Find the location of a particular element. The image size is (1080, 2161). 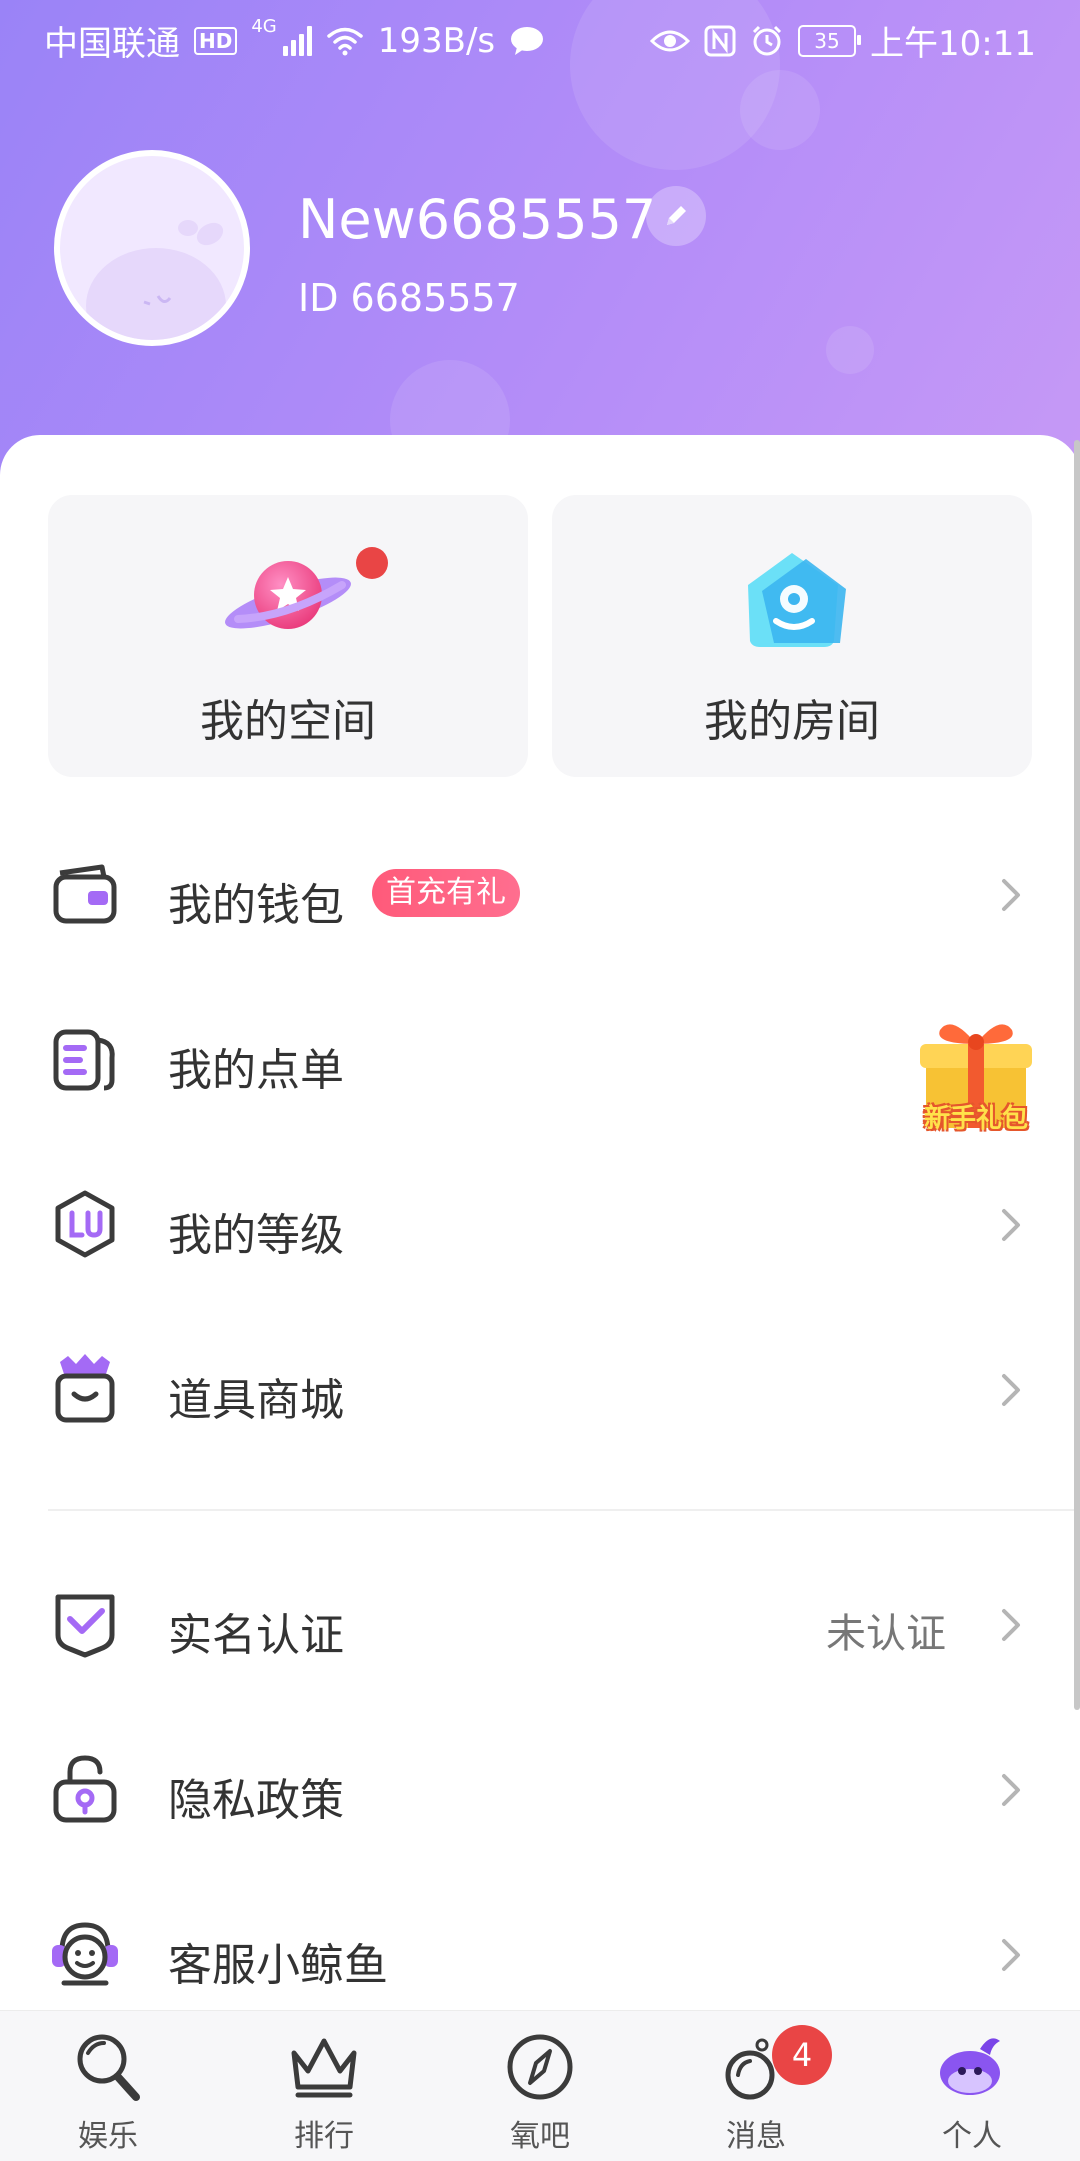

menu-item-customer-service: 客服小鲸鱼 is located at coordinates (540, 1955).